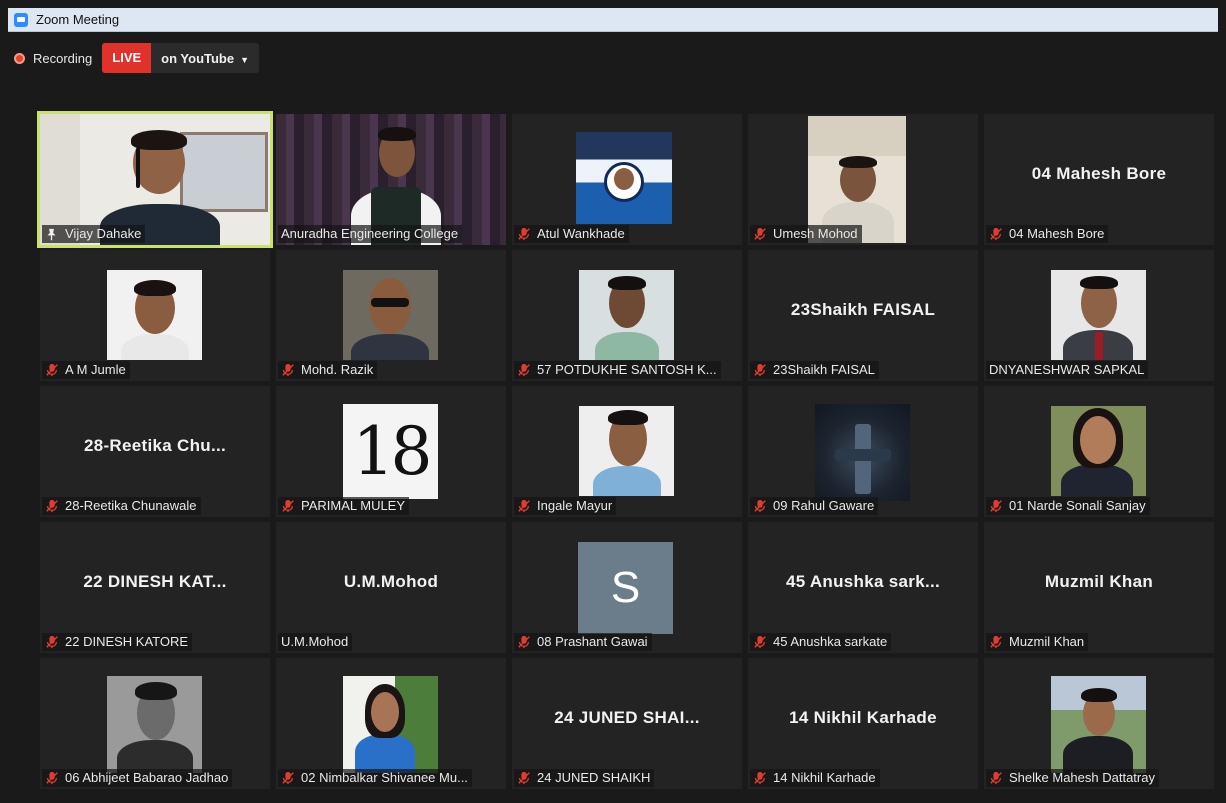  Describe the element at coordinates (94, 234) in the screenshot. I see `participant-name-label: Vijay Dahake` at that location.